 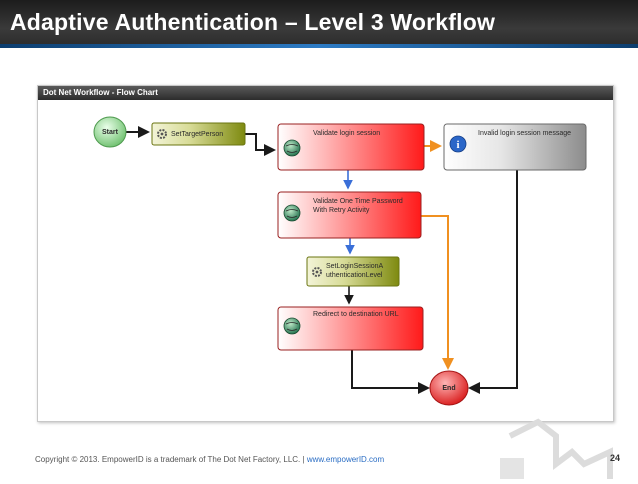 I want to click on corner-decoration, so click(x=569, y=451).